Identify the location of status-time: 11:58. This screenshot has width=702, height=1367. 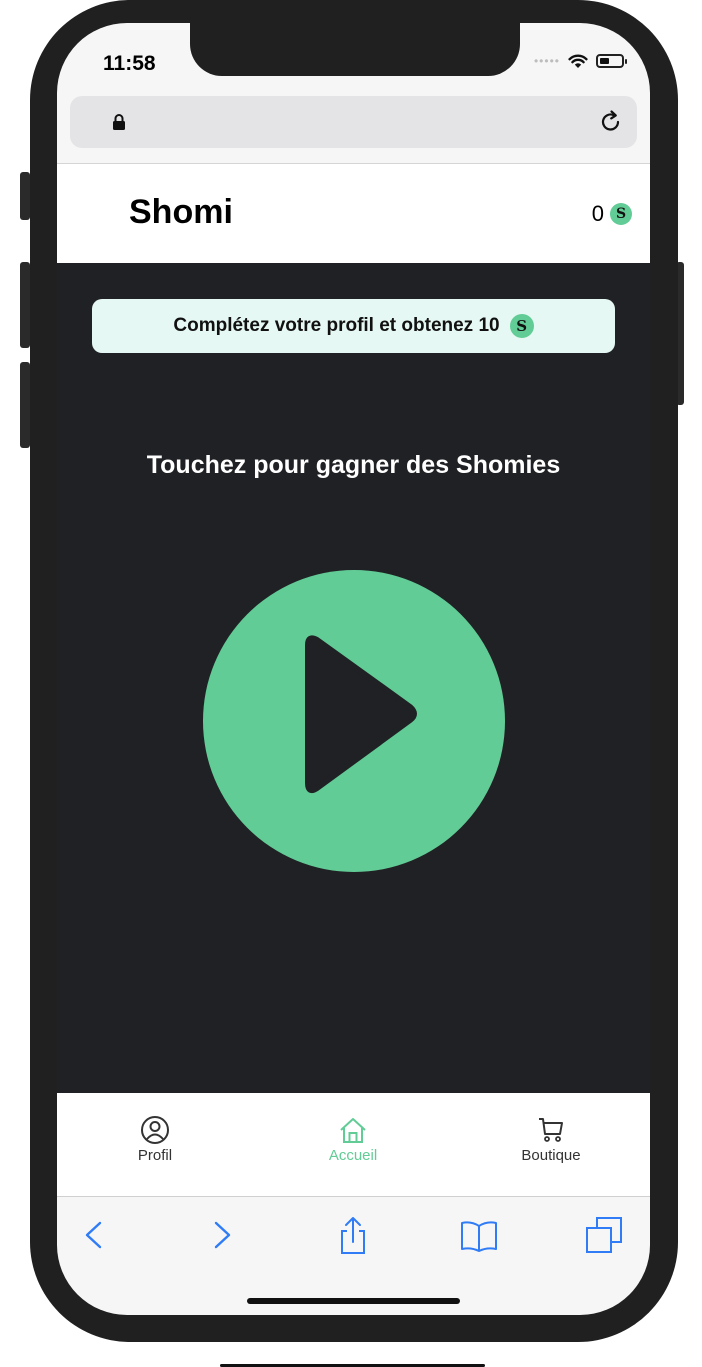
(129, 63).